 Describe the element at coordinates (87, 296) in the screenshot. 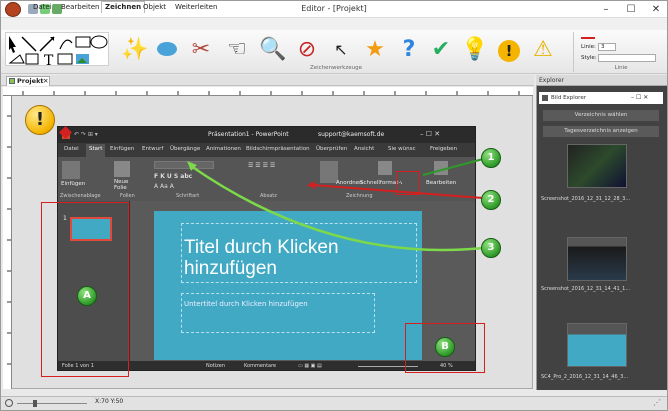

I see `callout-a-icon: A` at that location.